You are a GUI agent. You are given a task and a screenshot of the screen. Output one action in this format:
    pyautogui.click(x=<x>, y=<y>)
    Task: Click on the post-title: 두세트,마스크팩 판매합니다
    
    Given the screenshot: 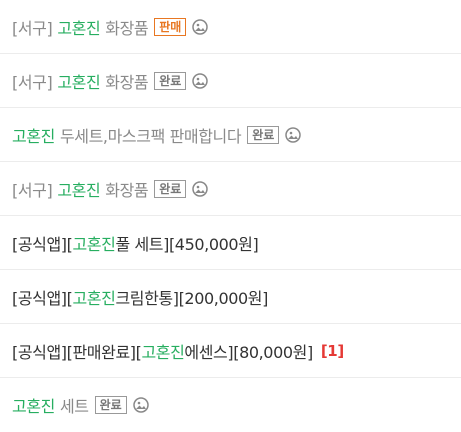 What is the action you would take?
    pyautogui.click(x=150, y=136)
    